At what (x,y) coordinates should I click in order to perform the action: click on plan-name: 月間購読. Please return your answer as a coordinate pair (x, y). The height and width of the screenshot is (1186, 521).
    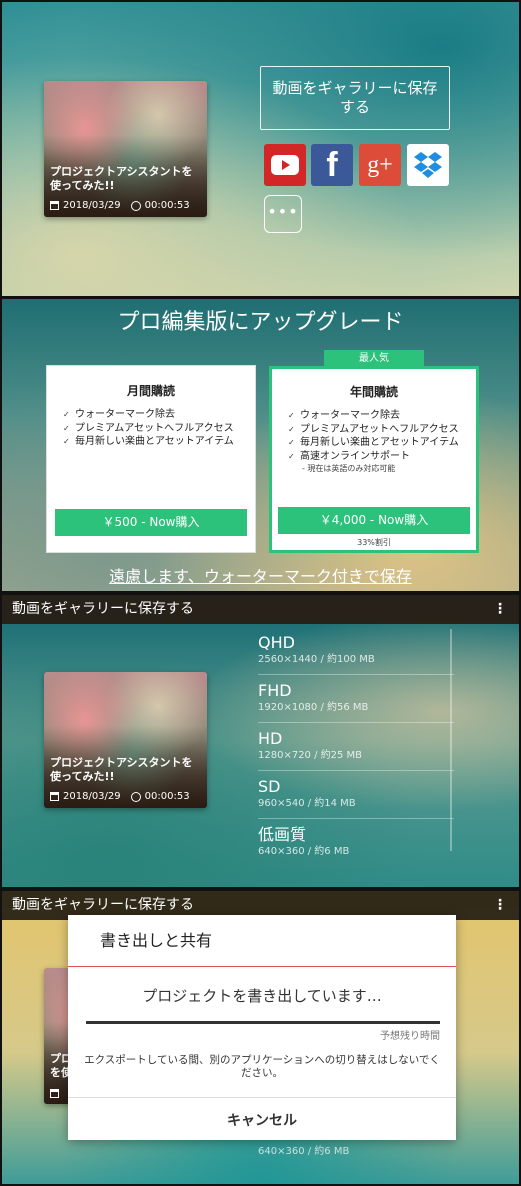
    Looking at the image, I should click on (150, 391).